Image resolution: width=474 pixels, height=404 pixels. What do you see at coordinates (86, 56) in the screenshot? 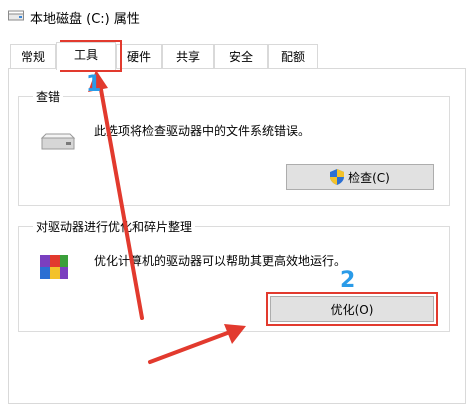
I see `tab-tools: 工具` at bounding box center [86, 56].